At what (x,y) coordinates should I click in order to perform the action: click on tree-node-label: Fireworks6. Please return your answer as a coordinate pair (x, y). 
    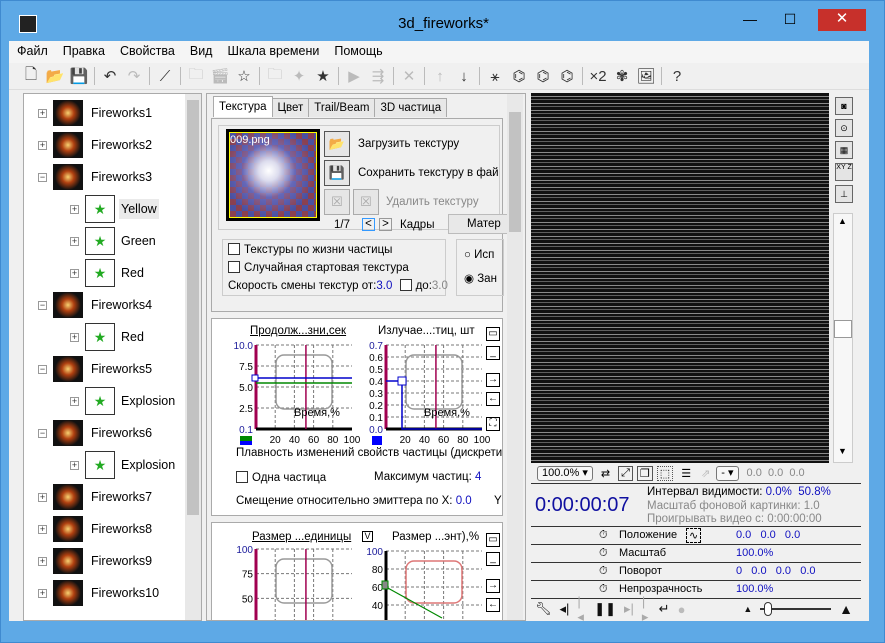
    Looking at the image, I should click on (121, 433).